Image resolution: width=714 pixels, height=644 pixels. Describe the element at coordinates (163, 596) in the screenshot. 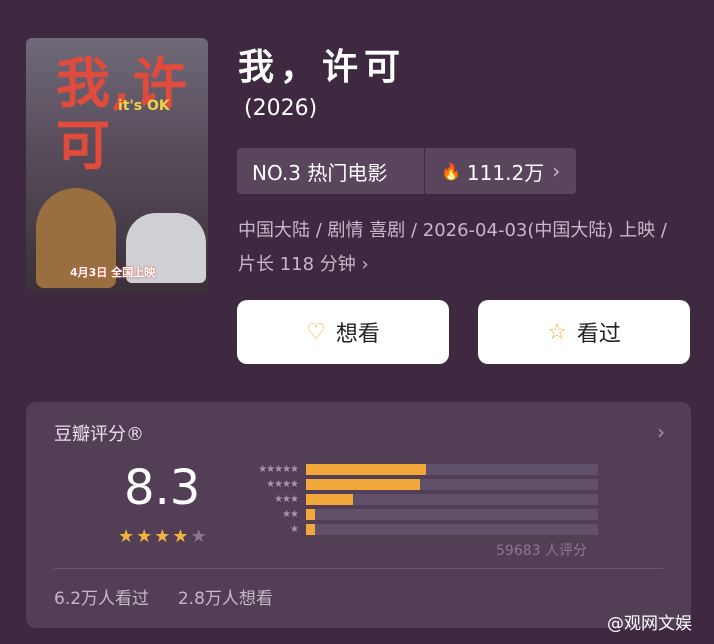

I see `audience-stats: 6.2万人看过 2.8万人想看` at that location.